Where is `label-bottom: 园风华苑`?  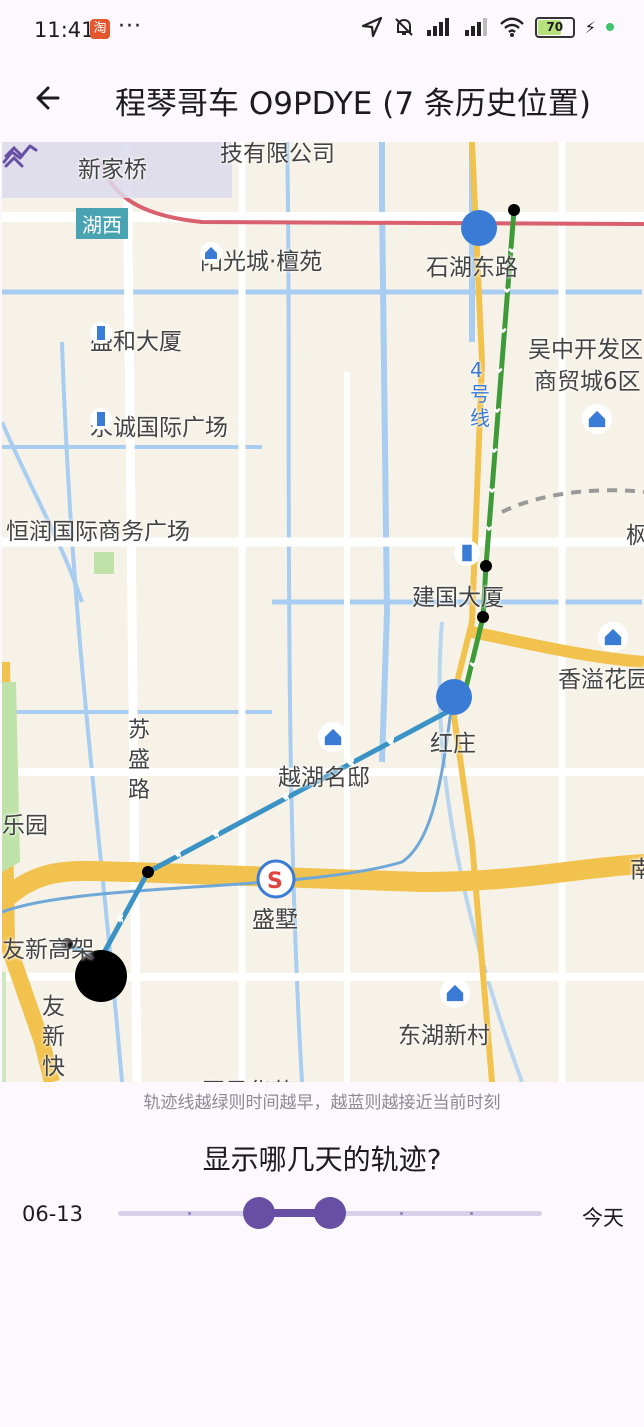 label-bottom: 园风华苑 is located at coordinates (248, 1077).